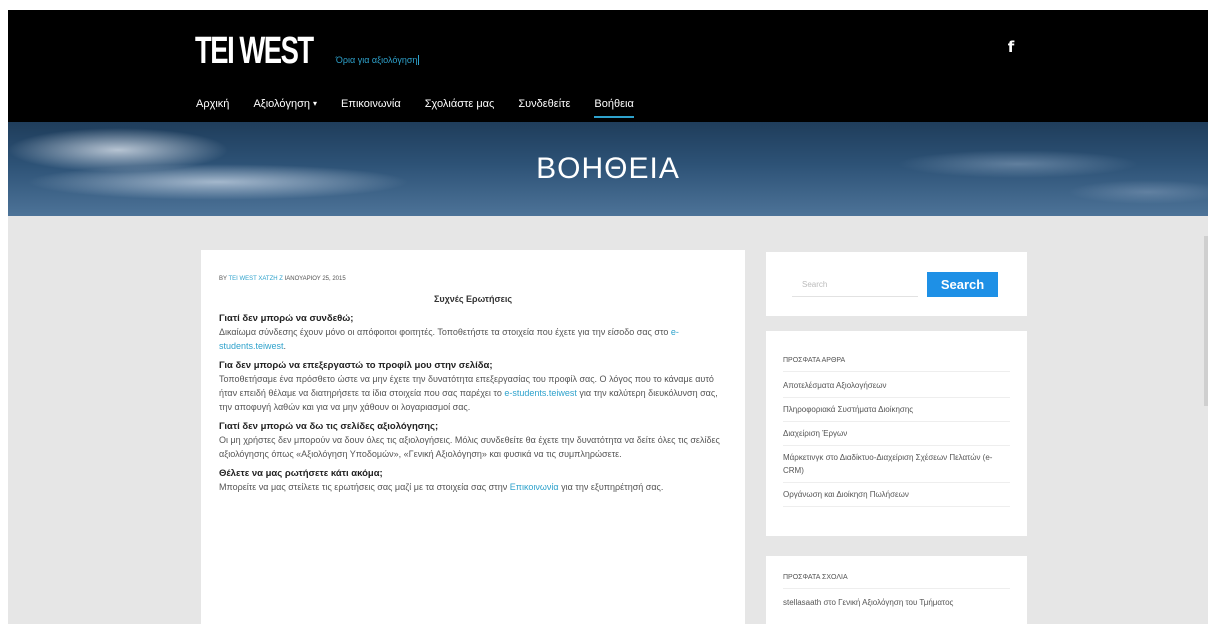 The image size is (1216, 624). What do you see at coordinates (377, 60) in the screenshot?
I see `site-tagline: Όρια για αξιολόγηση` at bounding box center [377, 60].